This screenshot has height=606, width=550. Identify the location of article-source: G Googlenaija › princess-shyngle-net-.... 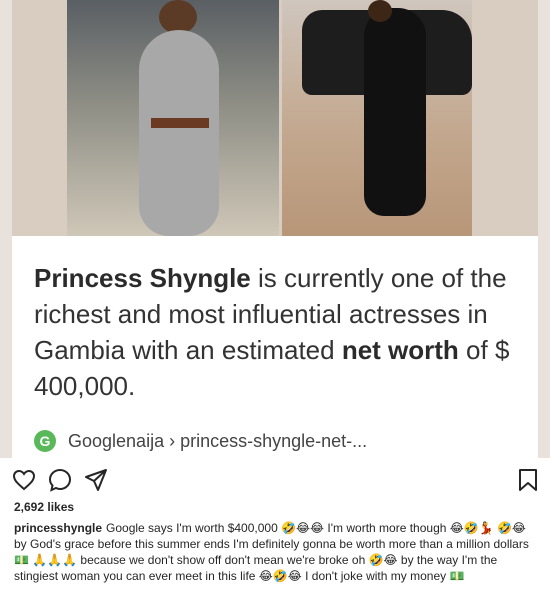
(200, 441).